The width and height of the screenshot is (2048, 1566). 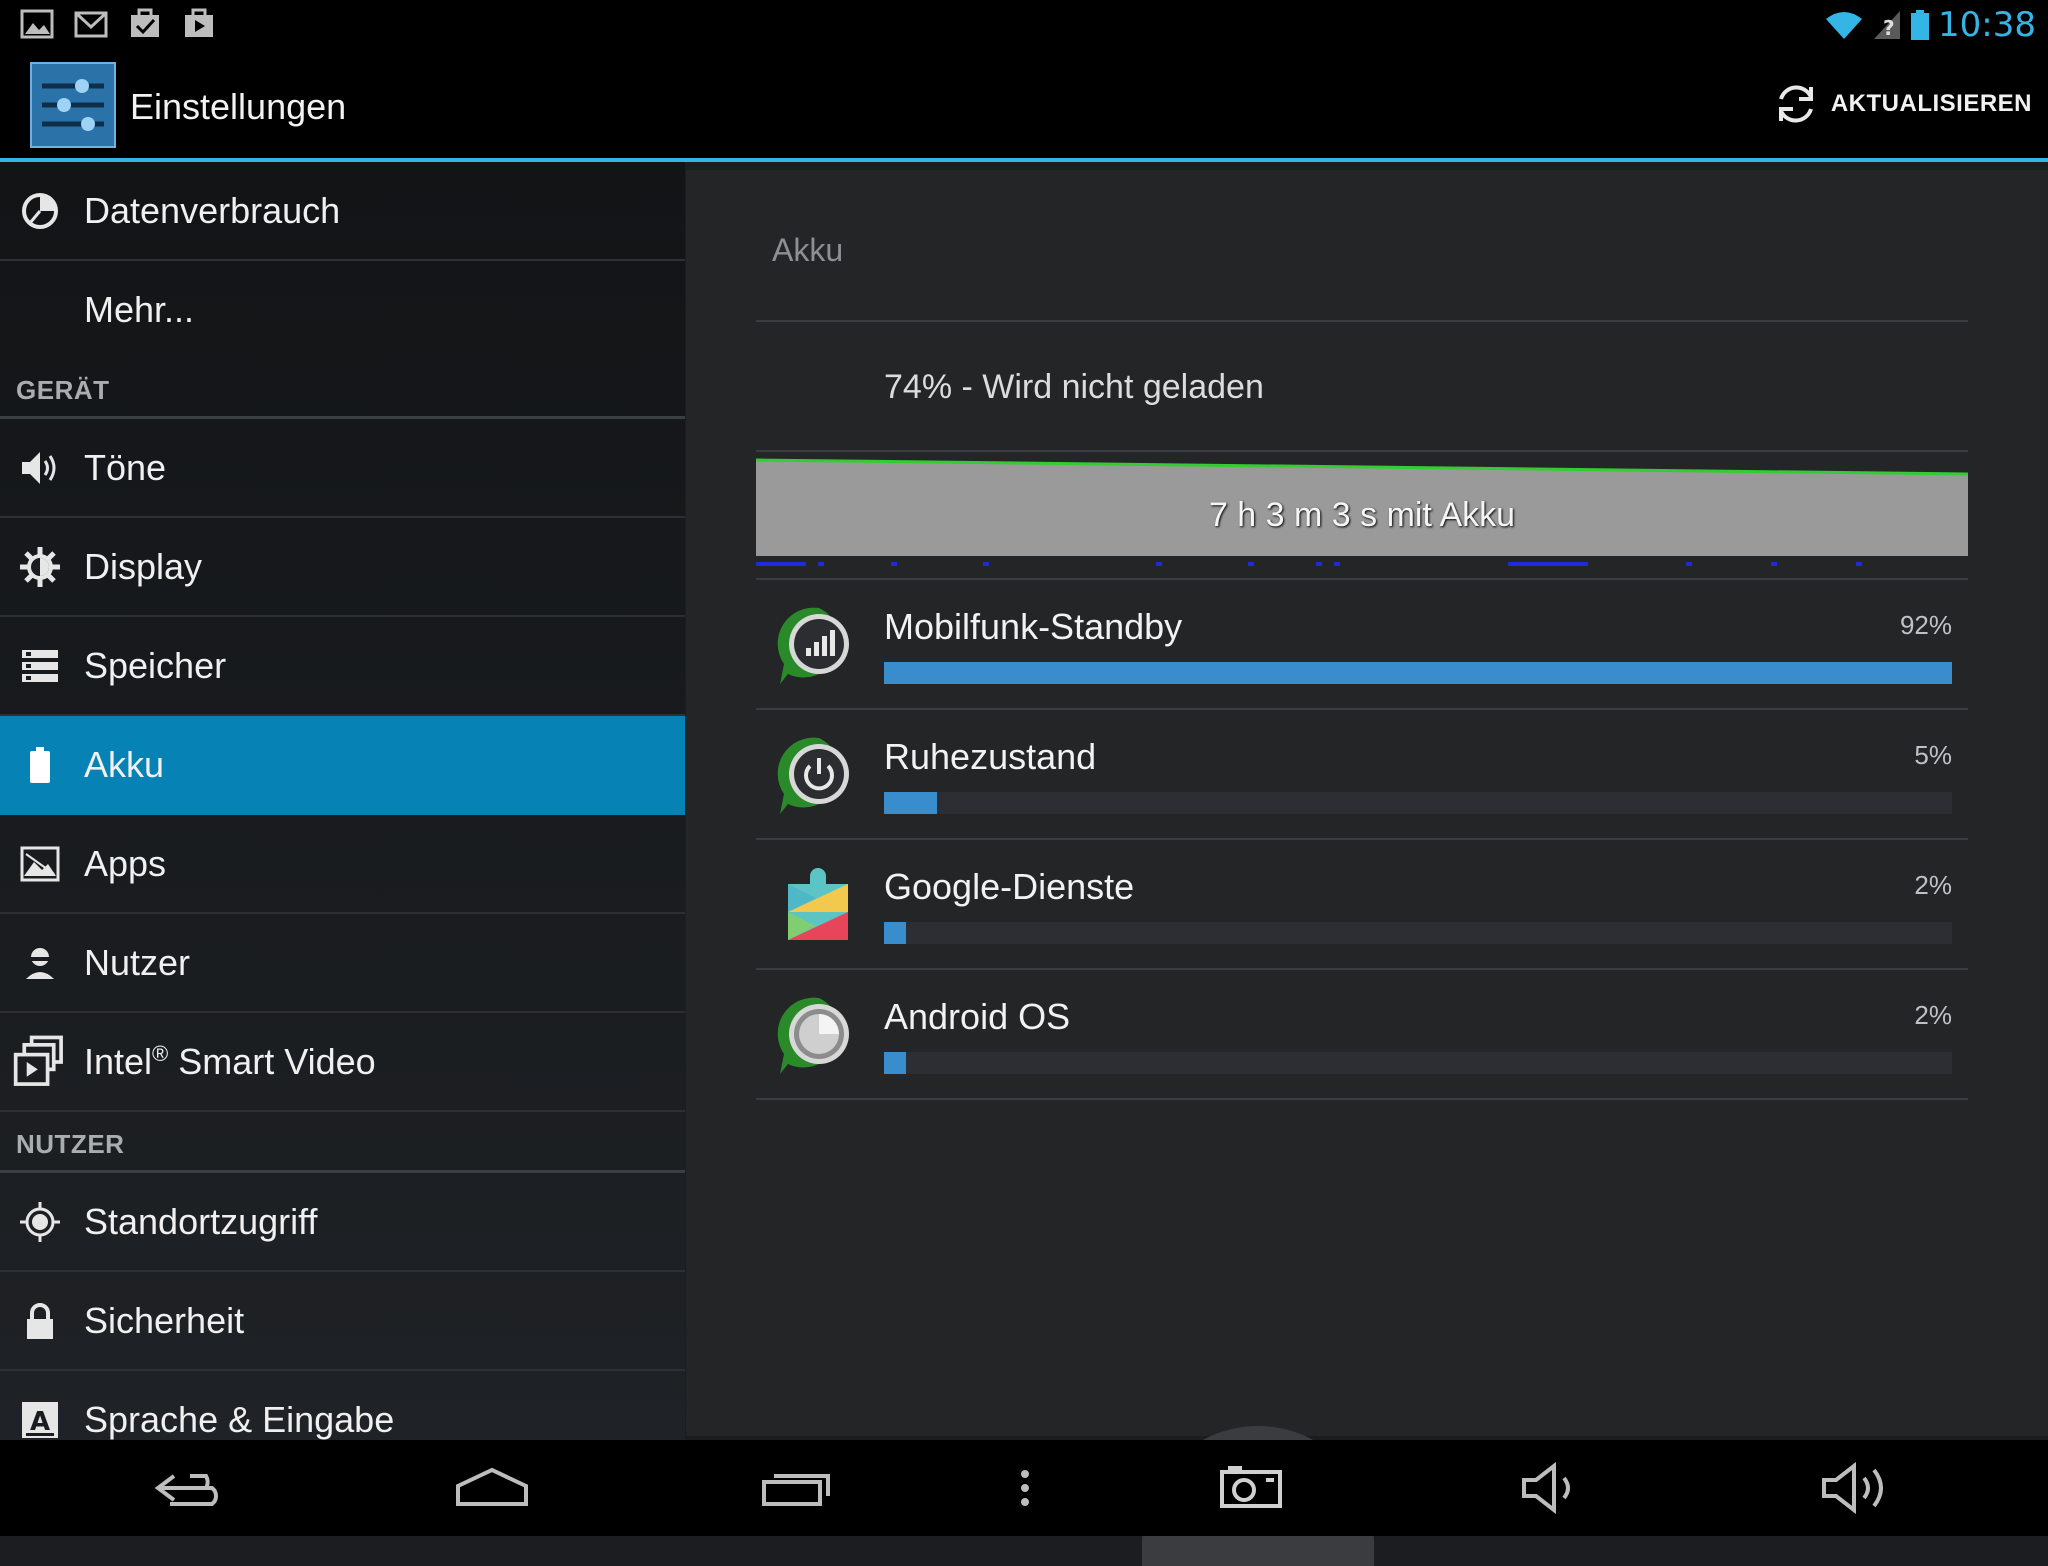 What do you see at coordinates (91, 24) in the screenshot?
I see `gmail-icon` at bounding box center [91, 24].